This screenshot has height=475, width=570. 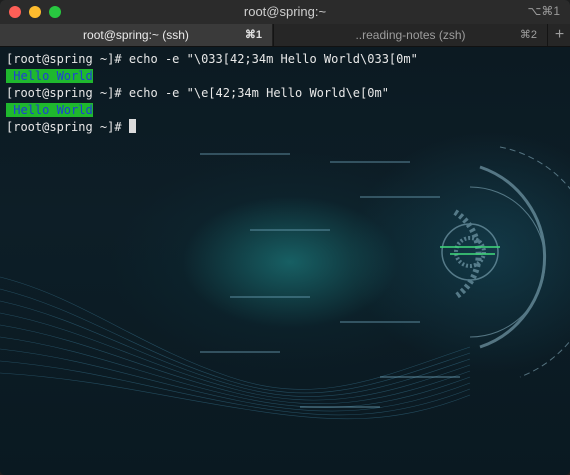 I want to click on command-text: echo -e "\e[42;34m Hello World\e[0m", so click(x=258, y=93).